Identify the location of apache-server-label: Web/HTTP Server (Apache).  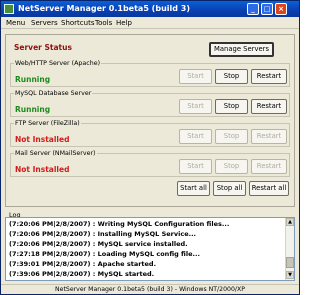
(58, 63).